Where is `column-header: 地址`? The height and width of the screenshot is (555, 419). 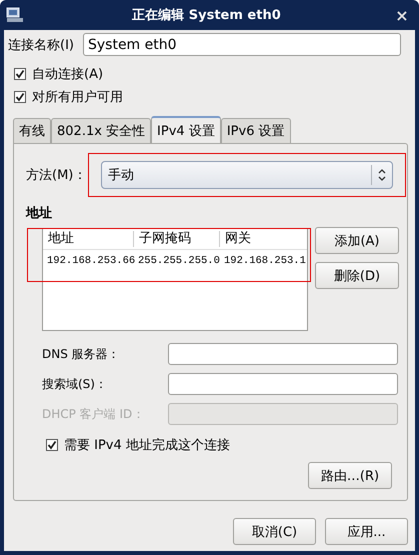 column-header: 地址 is located at coordinates (88, 239).